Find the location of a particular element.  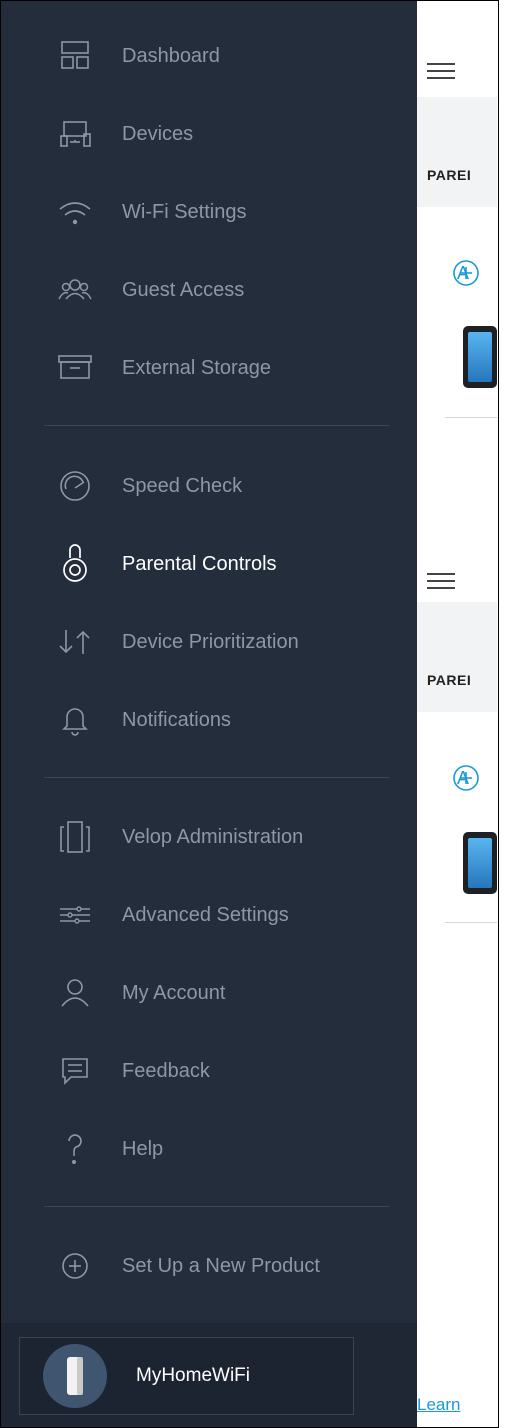

sidebar-item-label: Set Up a New Product is located at coordinates (221, 1266).